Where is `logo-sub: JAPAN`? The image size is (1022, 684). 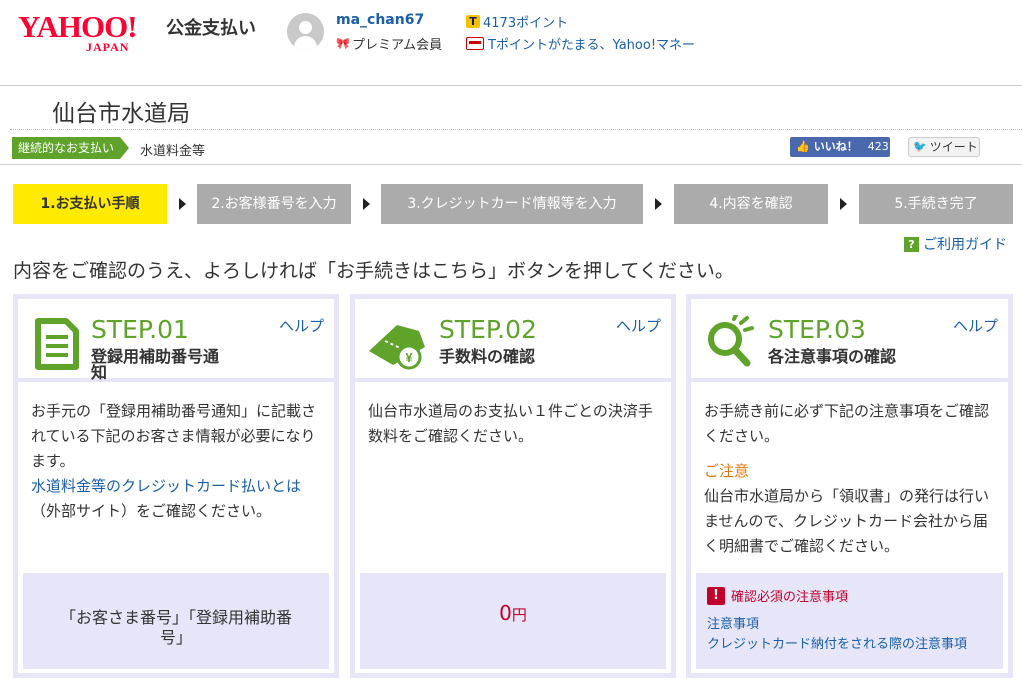 logo-sub: JAPAN is located at coordinates (108, 47).